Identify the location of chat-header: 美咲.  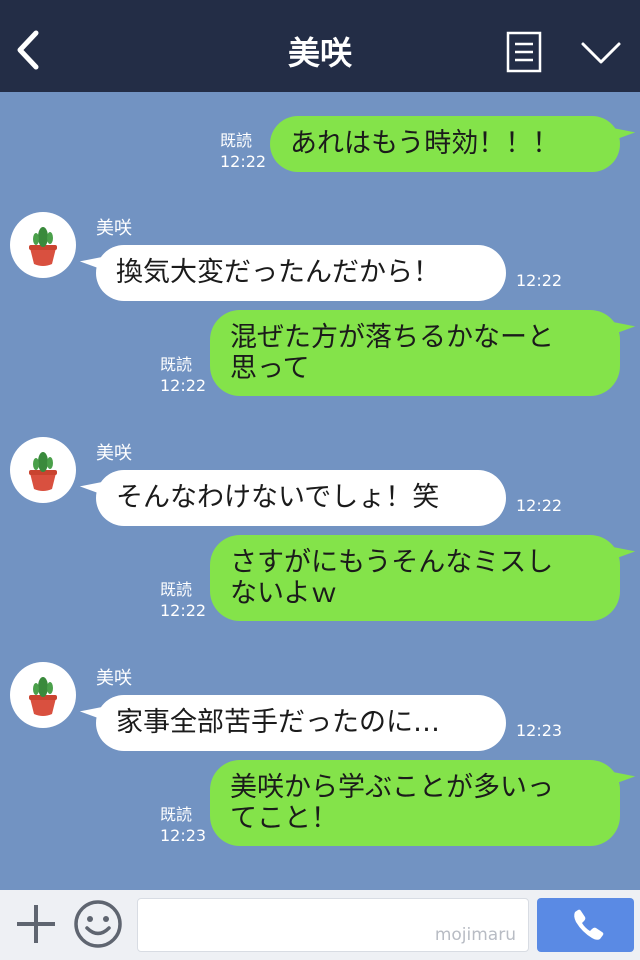
(320, 46).